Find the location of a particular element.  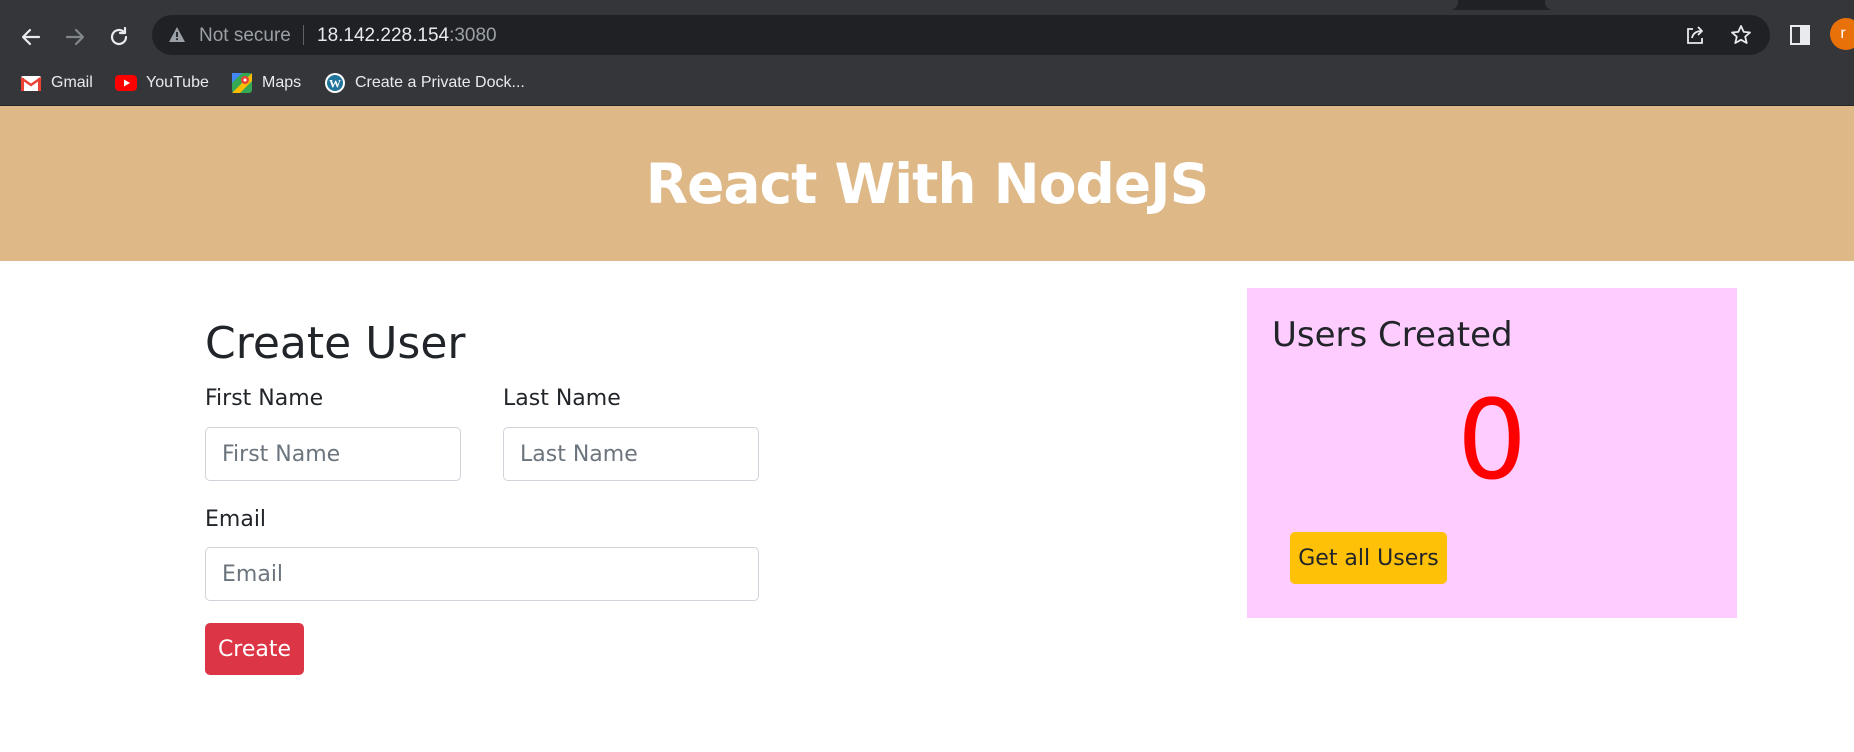

bookmark-label: Maps is located at coordinates (282, 82).